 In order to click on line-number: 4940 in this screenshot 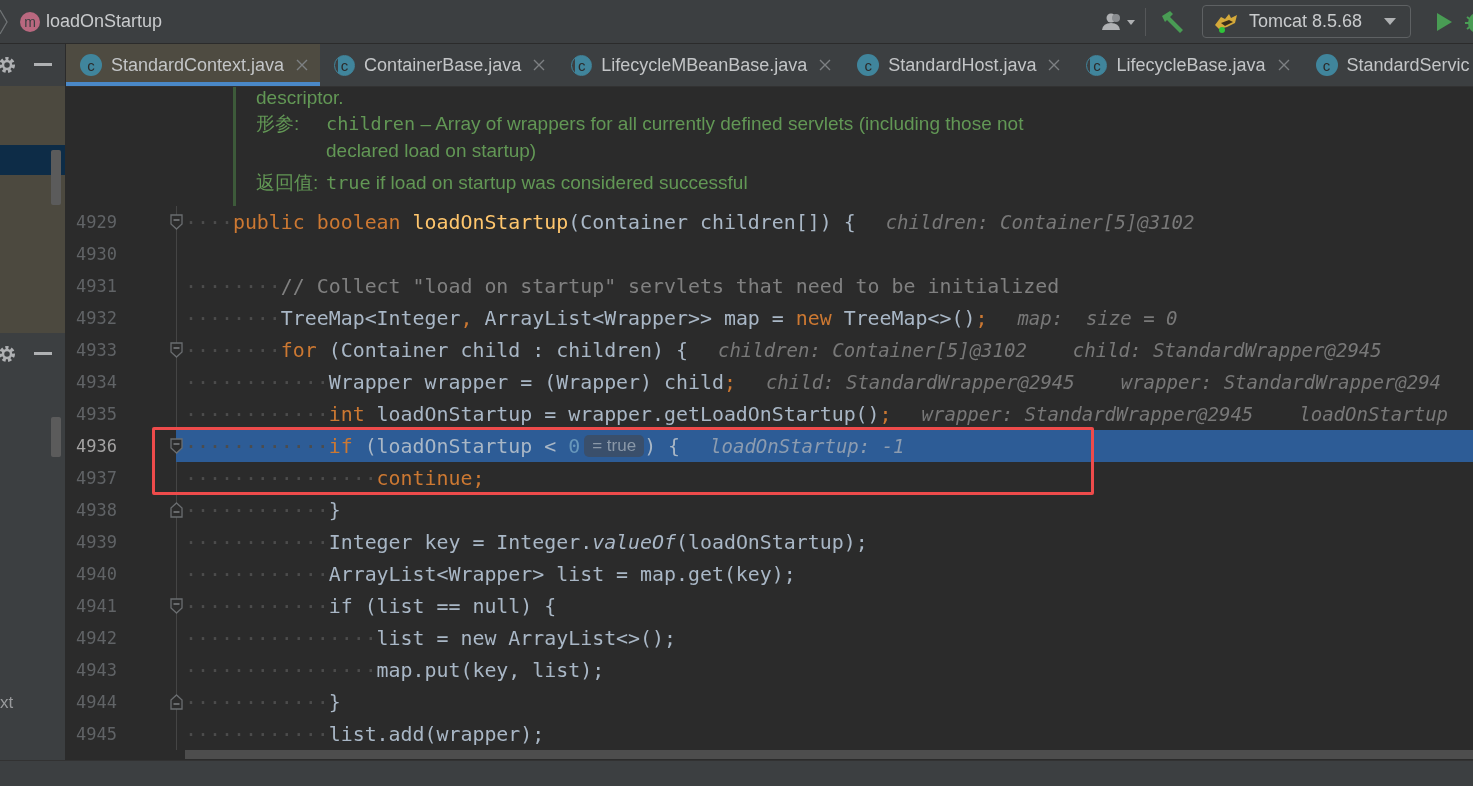, I will do `click(96, 574)`.